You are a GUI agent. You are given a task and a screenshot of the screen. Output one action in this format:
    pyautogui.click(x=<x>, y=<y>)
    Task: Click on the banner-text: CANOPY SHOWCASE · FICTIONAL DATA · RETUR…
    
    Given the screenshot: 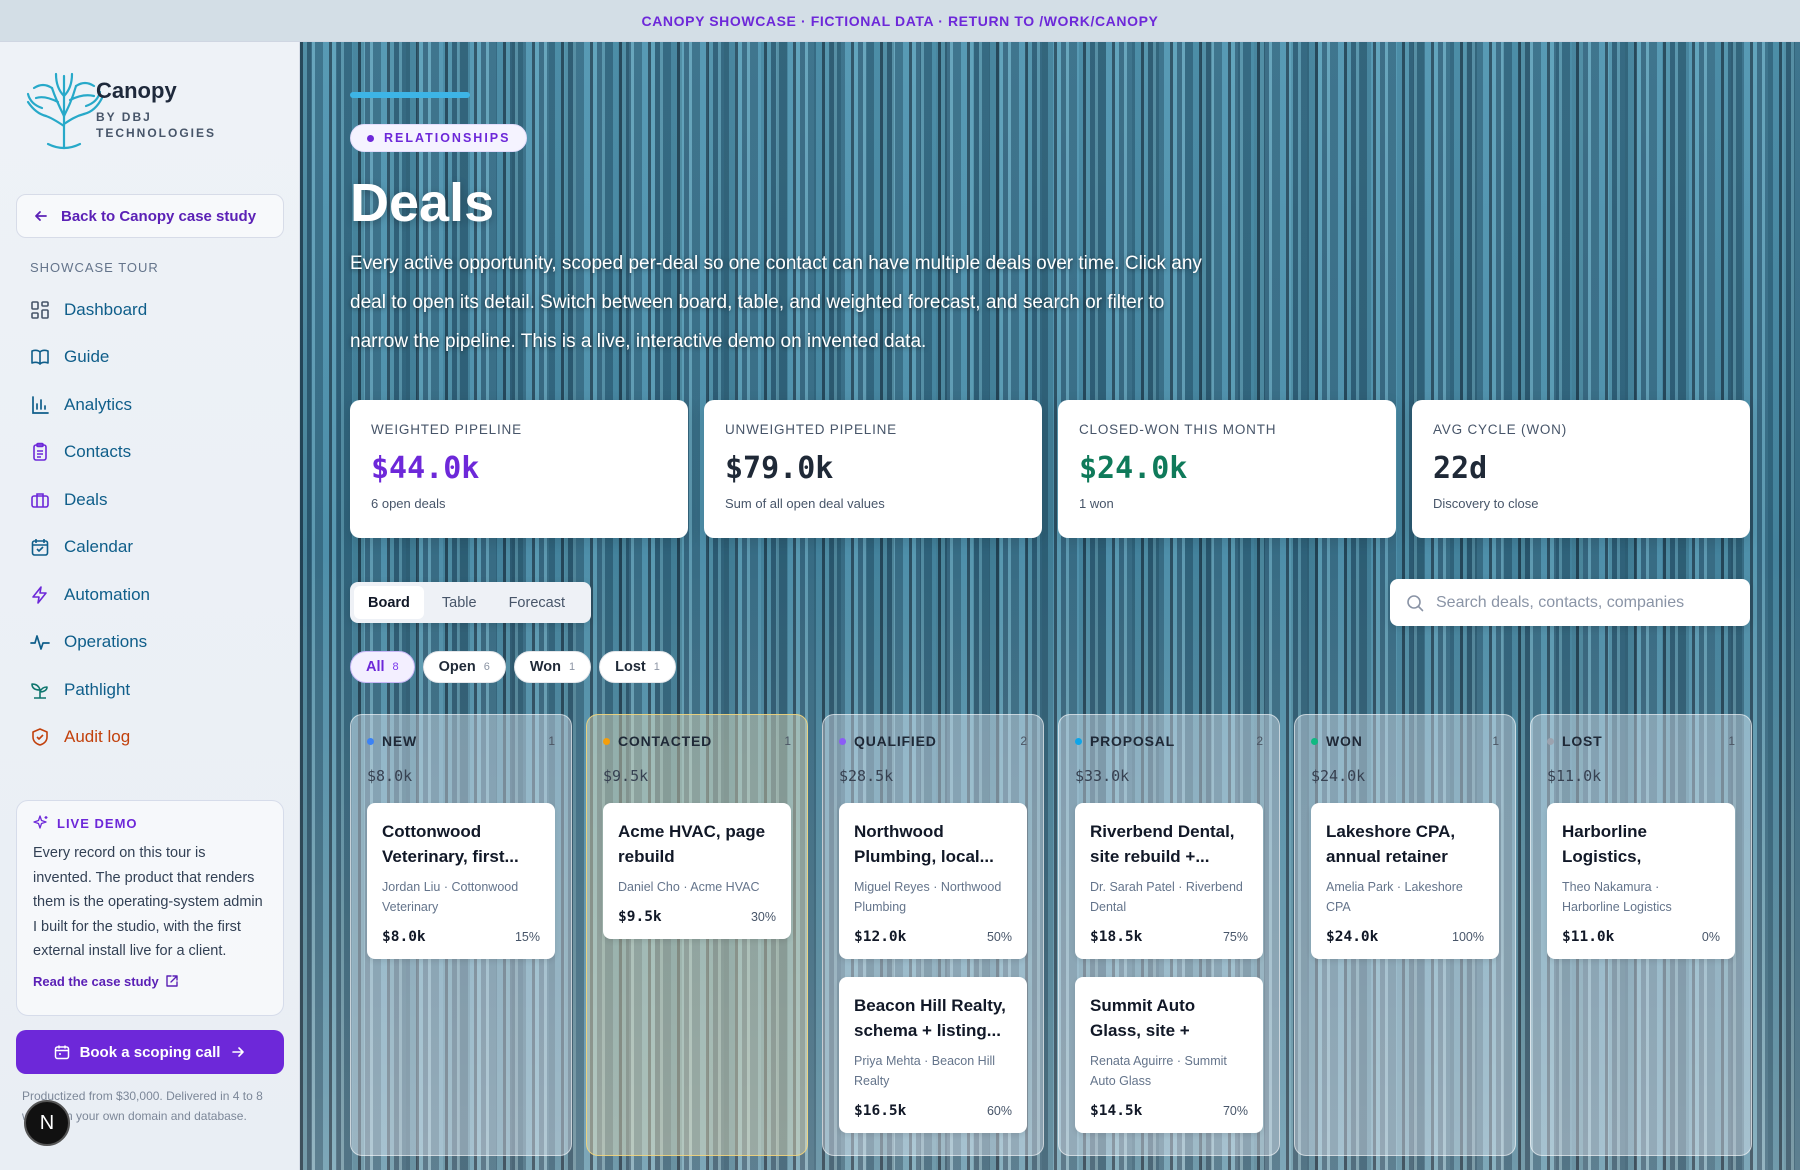 What is the action you would take?
    pyautogui.click(x=900, y=21)
    